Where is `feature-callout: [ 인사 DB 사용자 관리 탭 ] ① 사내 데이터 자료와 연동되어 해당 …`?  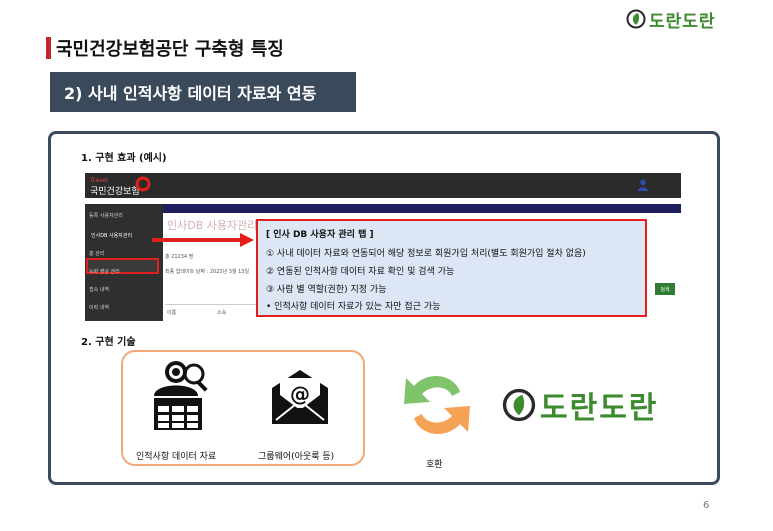 feature-callout: [ 인사 DB 사용자 관리 탭 ] ① 사내 데이터 자료와 연동되어 해당 … is located at coordinates (451, 268).